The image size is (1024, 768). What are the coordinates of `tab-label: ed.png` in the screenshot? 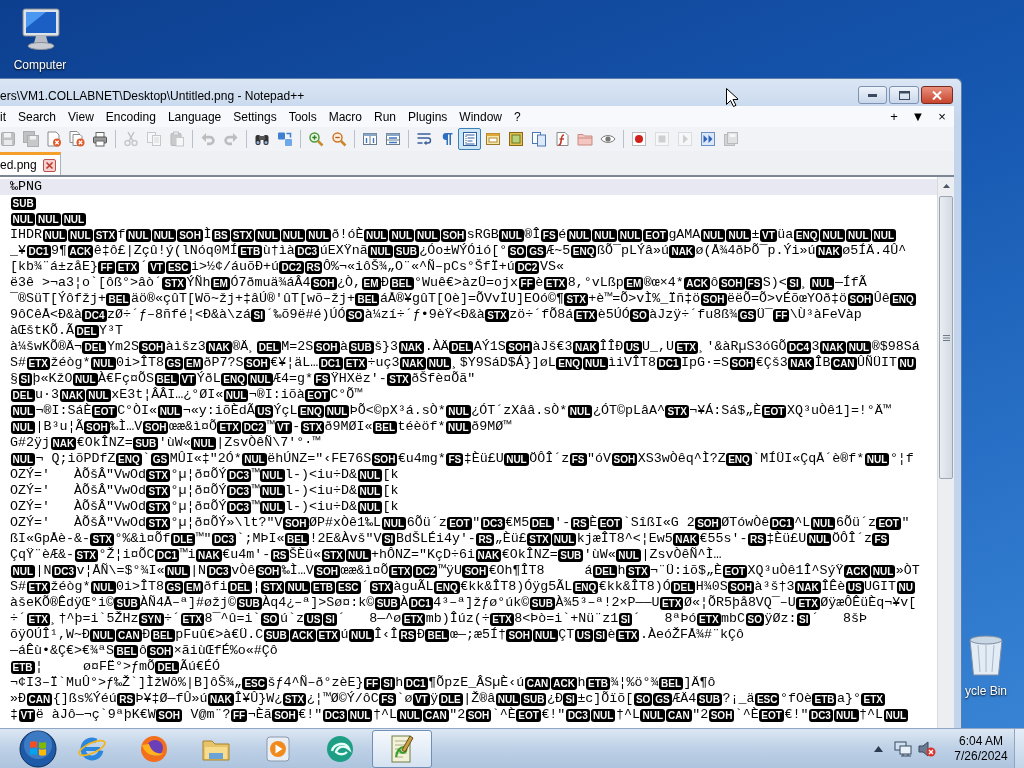 It's located at (18, 165).